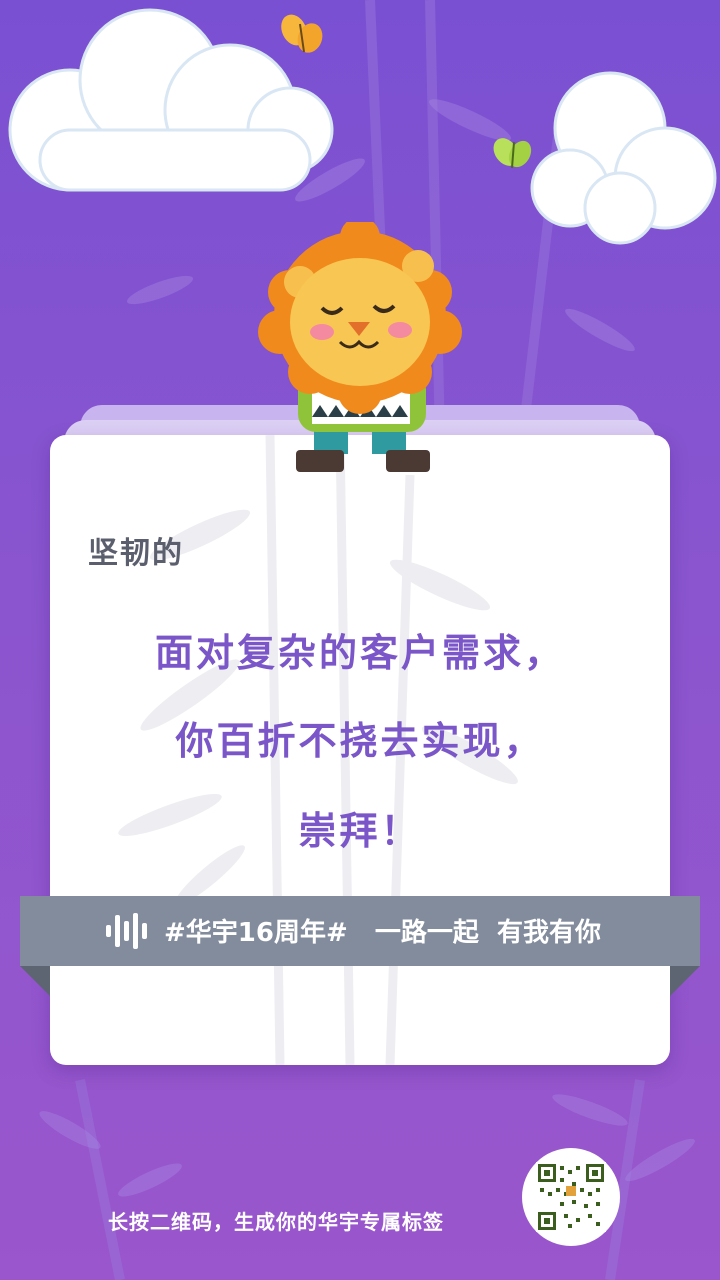  I want to click on qr-instruction-text: 长按二维码，生成你的华宇专属标签, so click(276, 1222).